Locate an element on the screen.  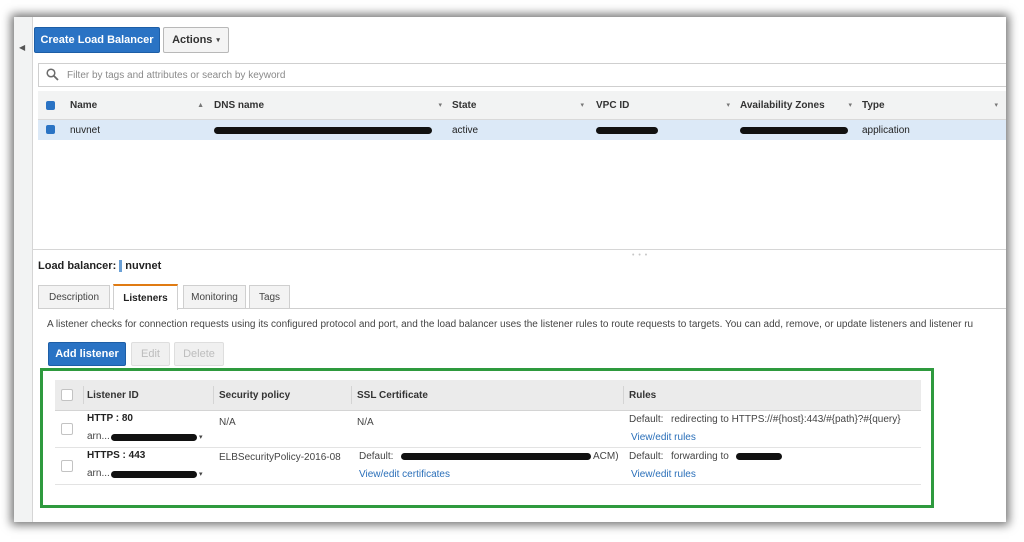
actions-dropdown-button: Actions ▾ is located at coordinates (196, 40).